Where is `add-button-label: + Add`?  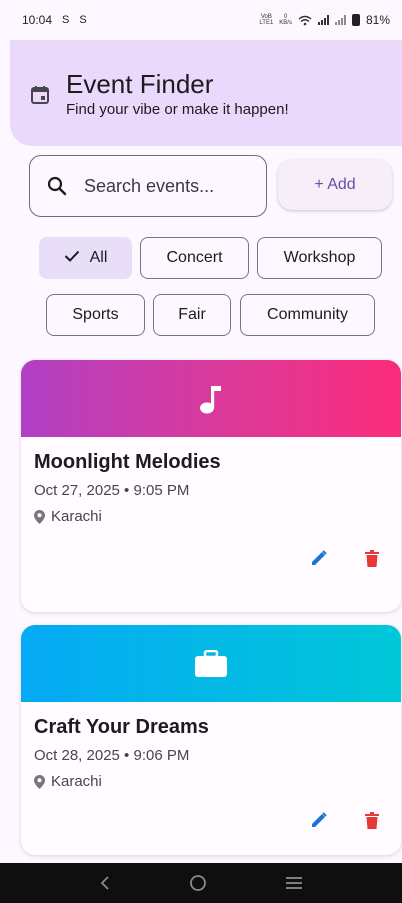 add-button-label: + Add is located at coordinates (335, 184).